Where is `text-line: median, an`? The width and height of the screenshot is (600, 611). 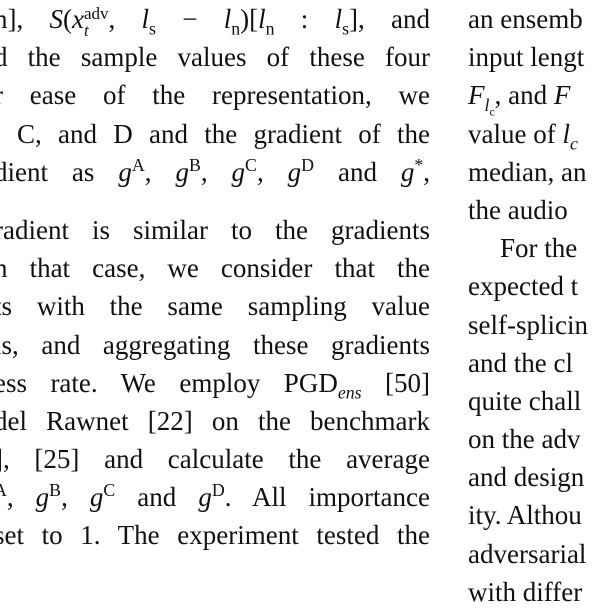
text-line: median, an is located at coordinates (527, 171).